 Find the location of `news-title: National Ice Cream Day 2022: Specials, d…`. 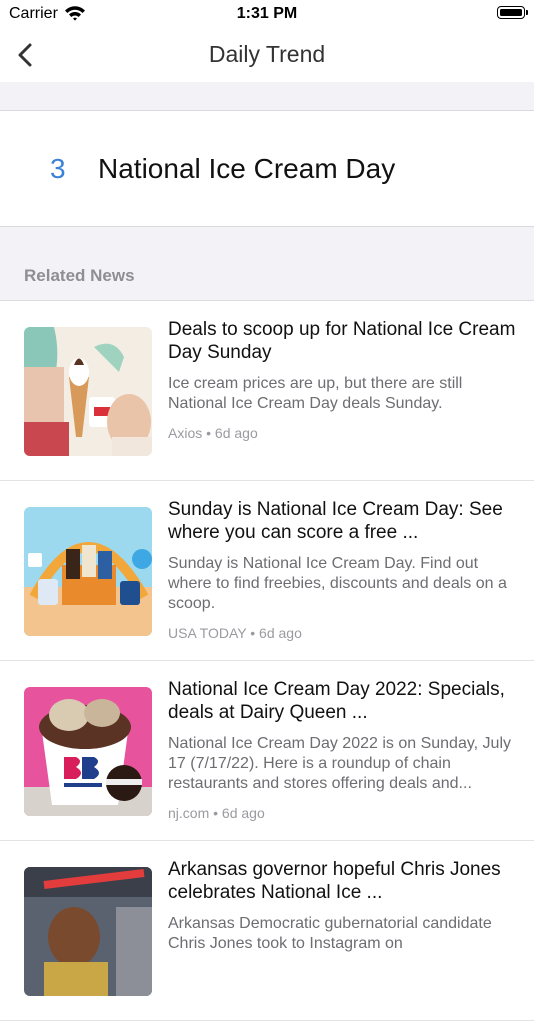

news-title: National Ice Cream Day 2022: Specials, d… is located at coordinates (336, 701).